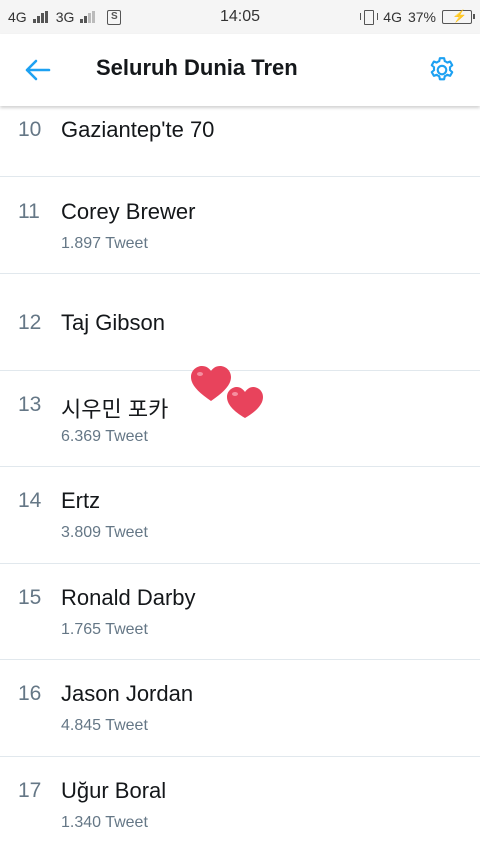 The image size is (480, 853). What do you see at coordinates (421, 17) in the screenshot?
I see `battery-percent: 37%` at bounding box center [421, 17].